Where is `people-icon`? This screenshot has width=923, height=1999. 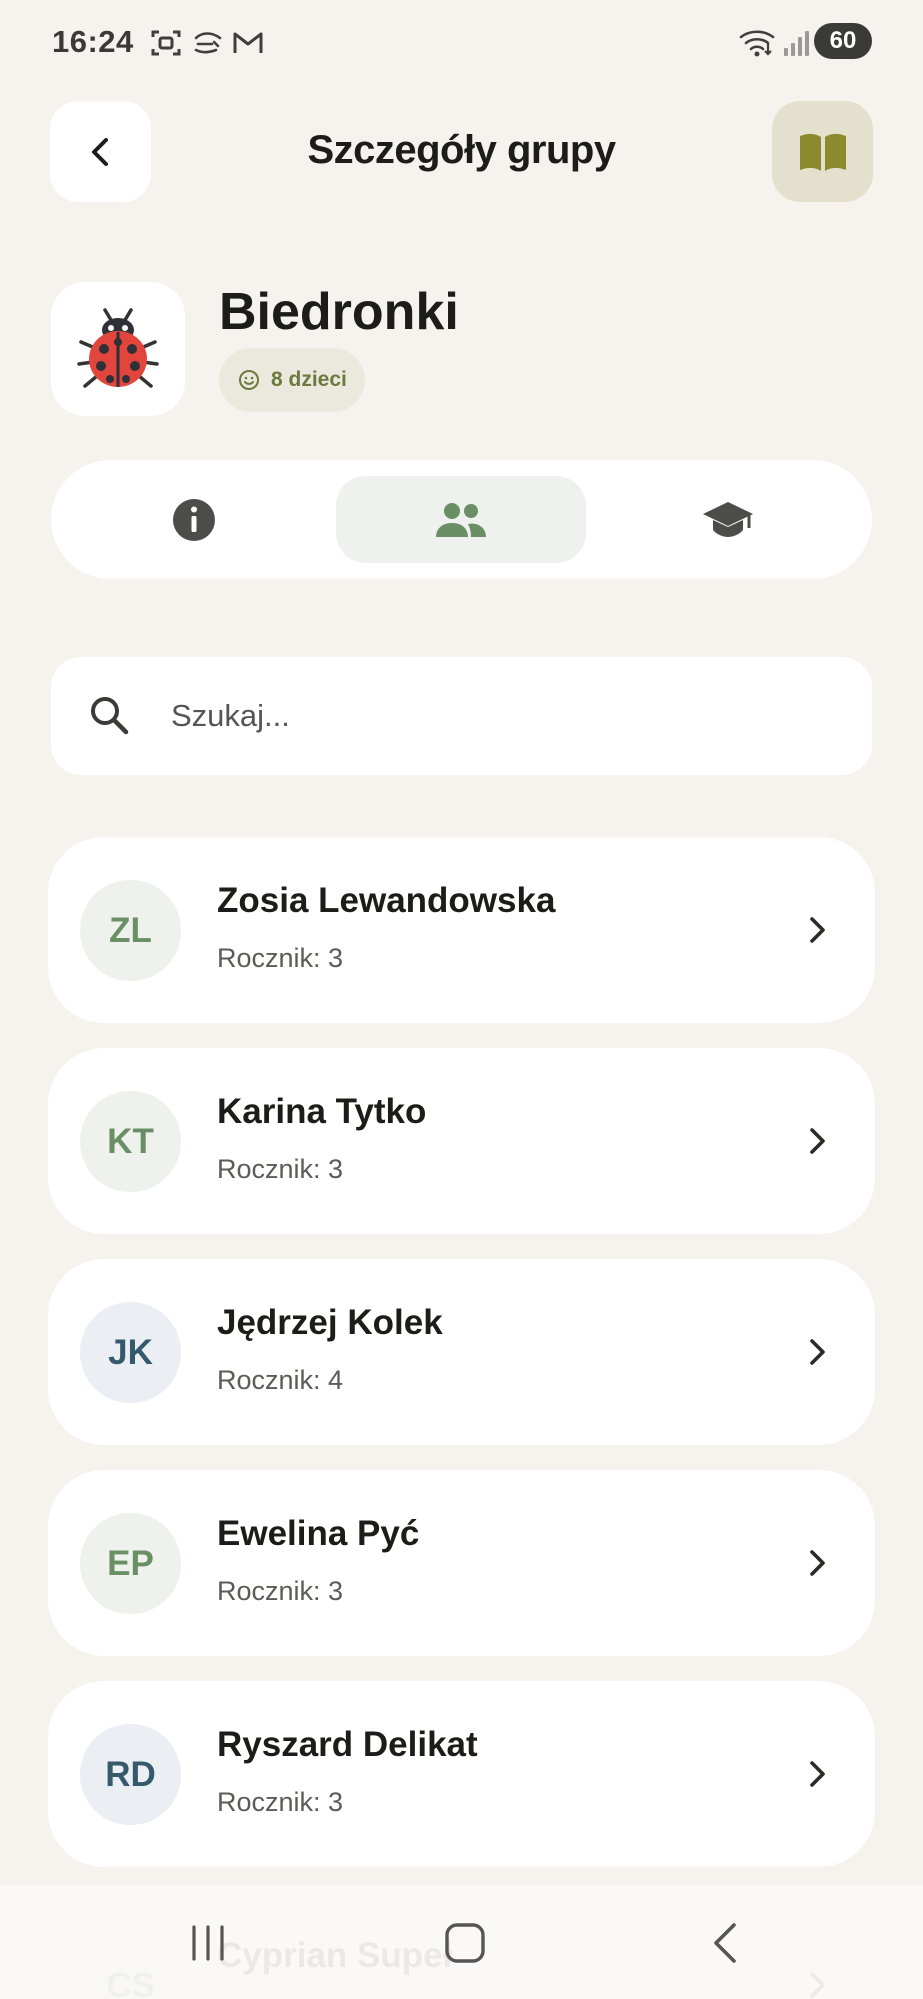
people-icon is located at coordinates (461, 519).